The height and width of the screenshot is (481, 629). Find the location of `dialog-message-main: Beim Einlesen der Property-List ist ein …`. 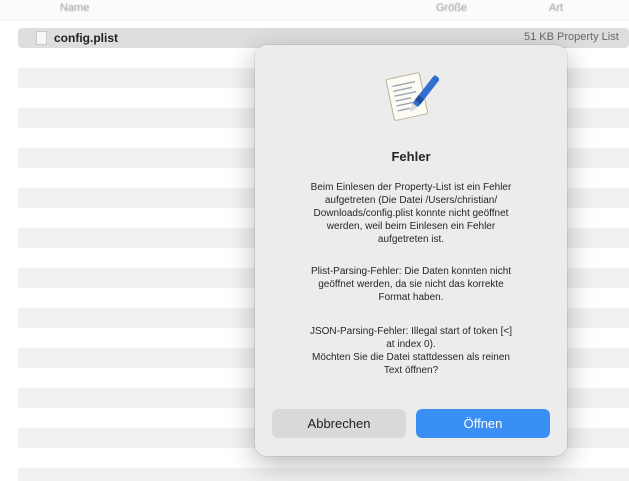

dialog-message-main: Beim Einlesen der Property-List ist ein … is located at coordinates (411, 213).